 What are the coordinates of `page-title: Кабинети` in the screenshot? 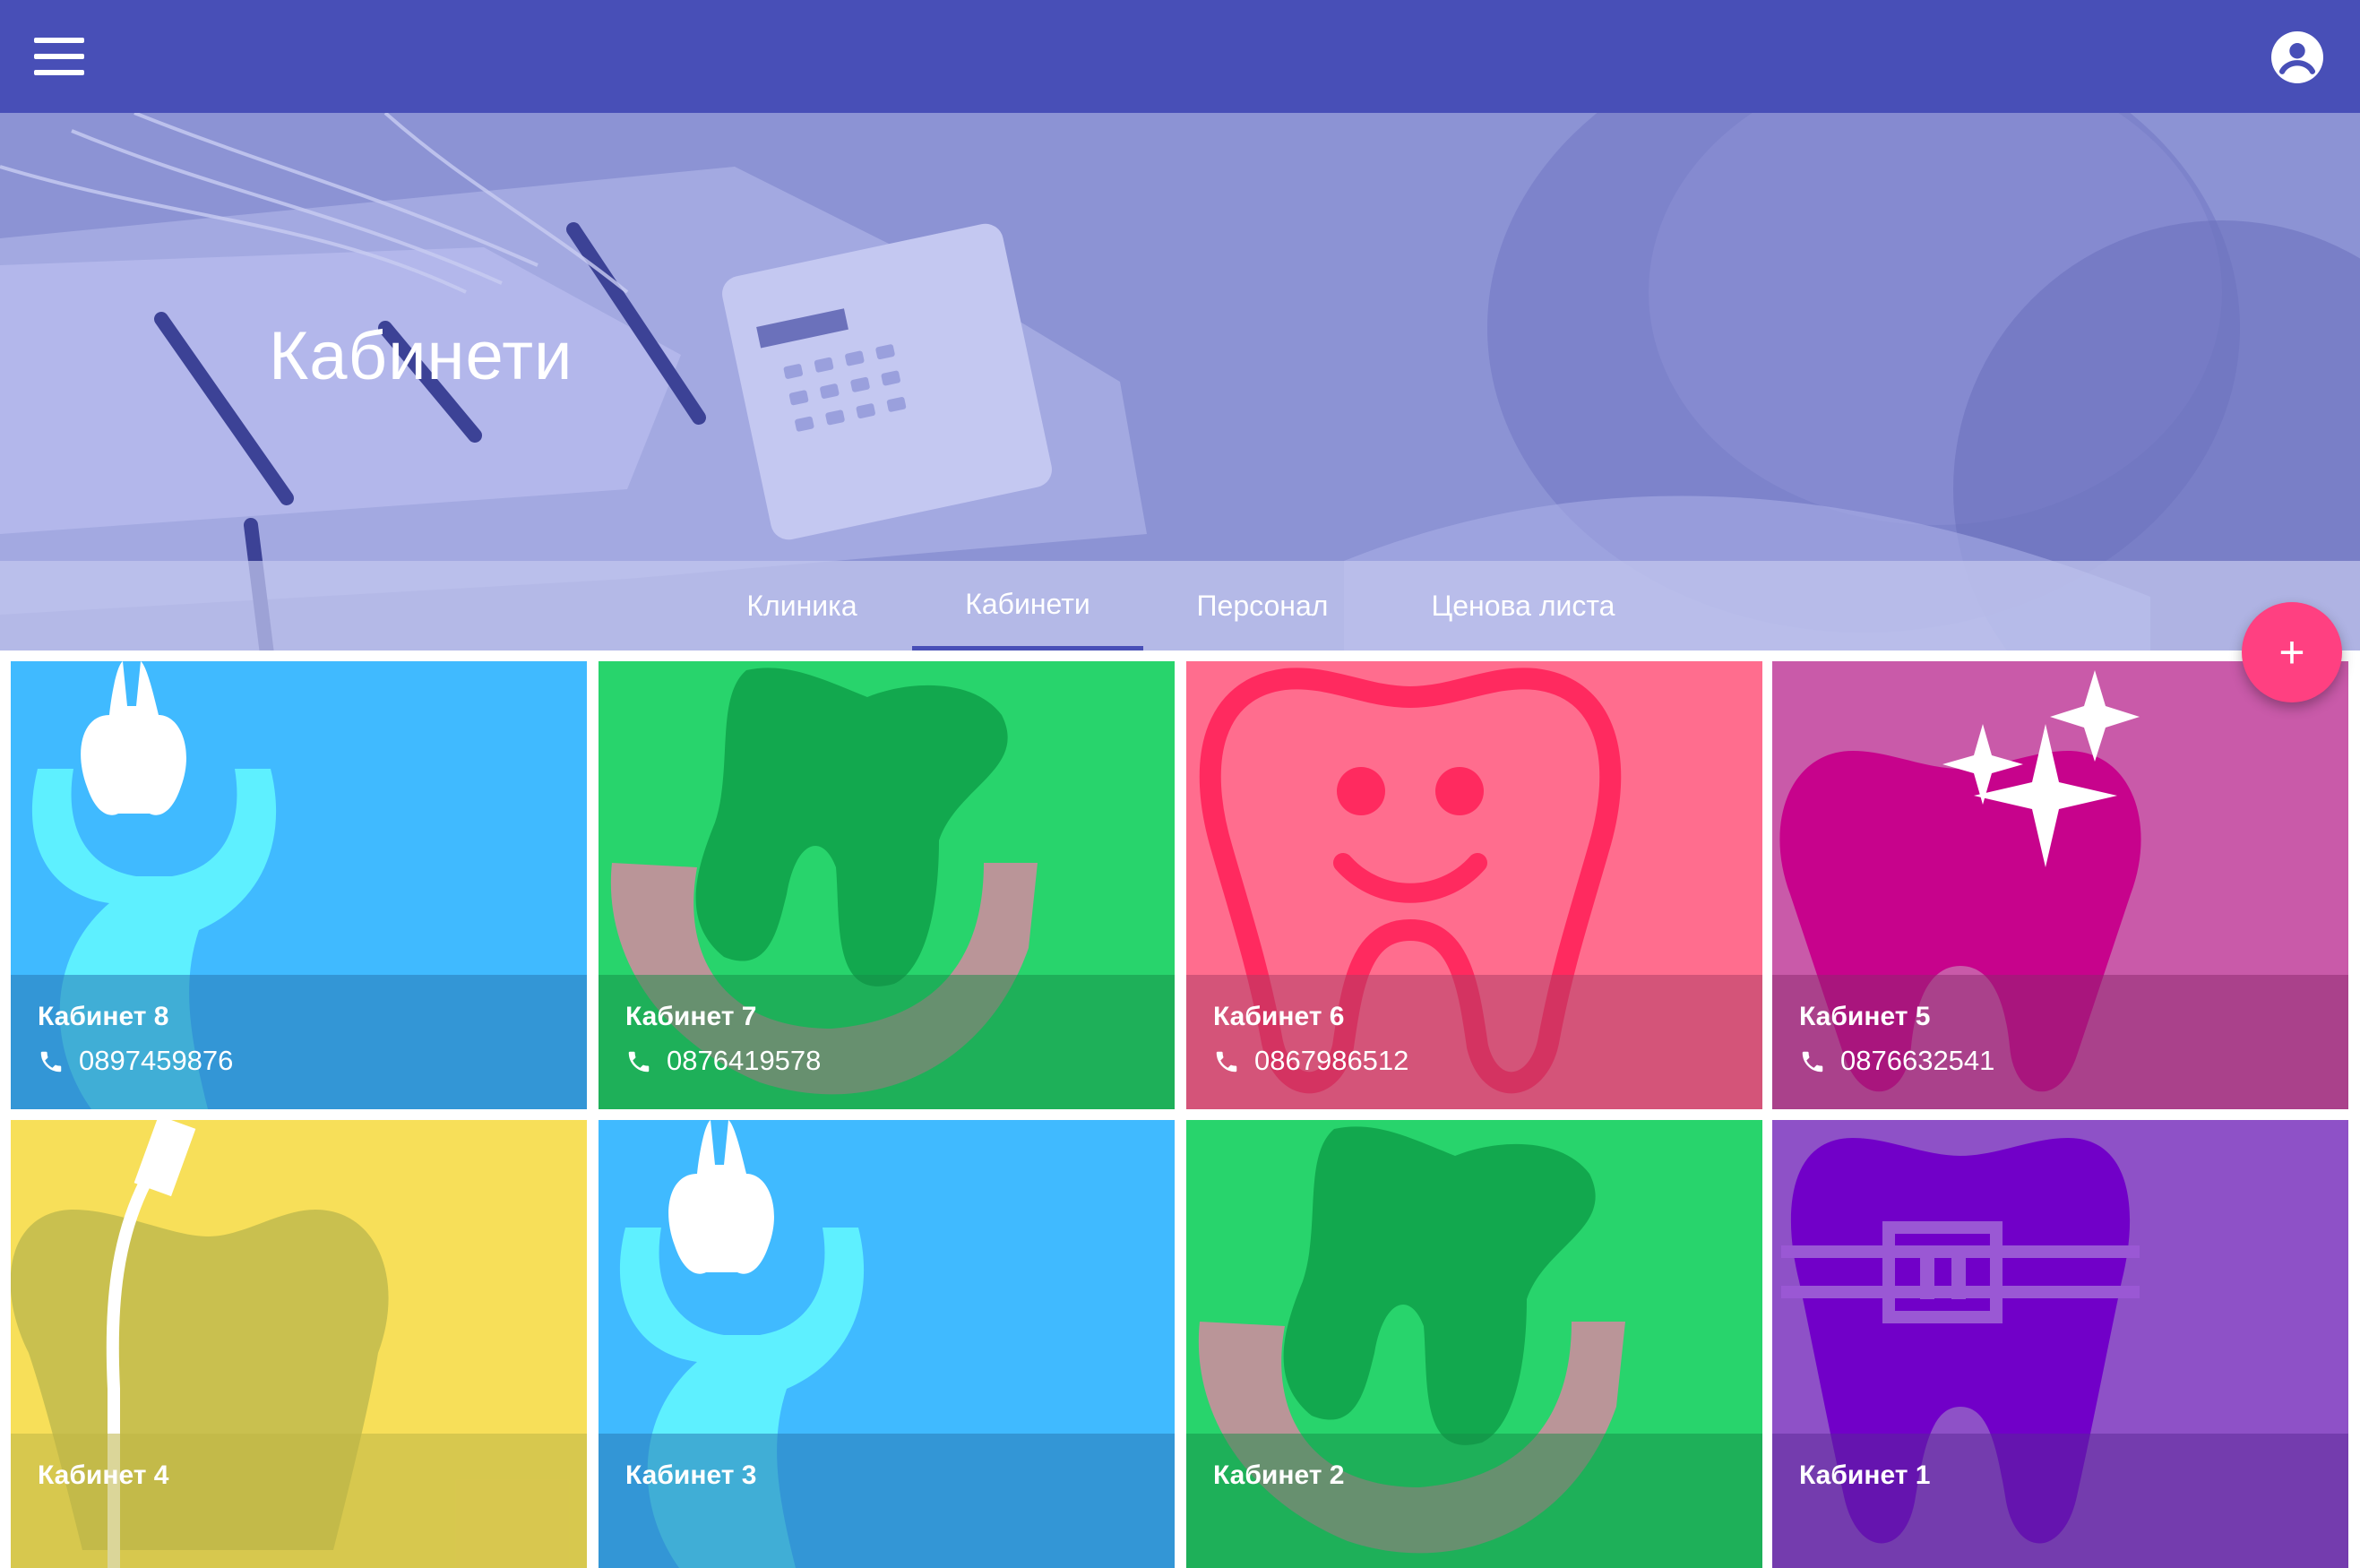 It's located at (421, 356).